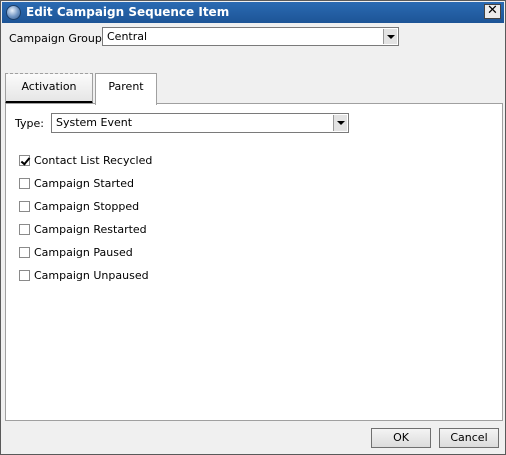 The width and height of the screenshot is (506, 455). Describe the element at coordinates (90, 229) in the screenshot. I see `checkbox-label: Campaign Restarted` at that location.